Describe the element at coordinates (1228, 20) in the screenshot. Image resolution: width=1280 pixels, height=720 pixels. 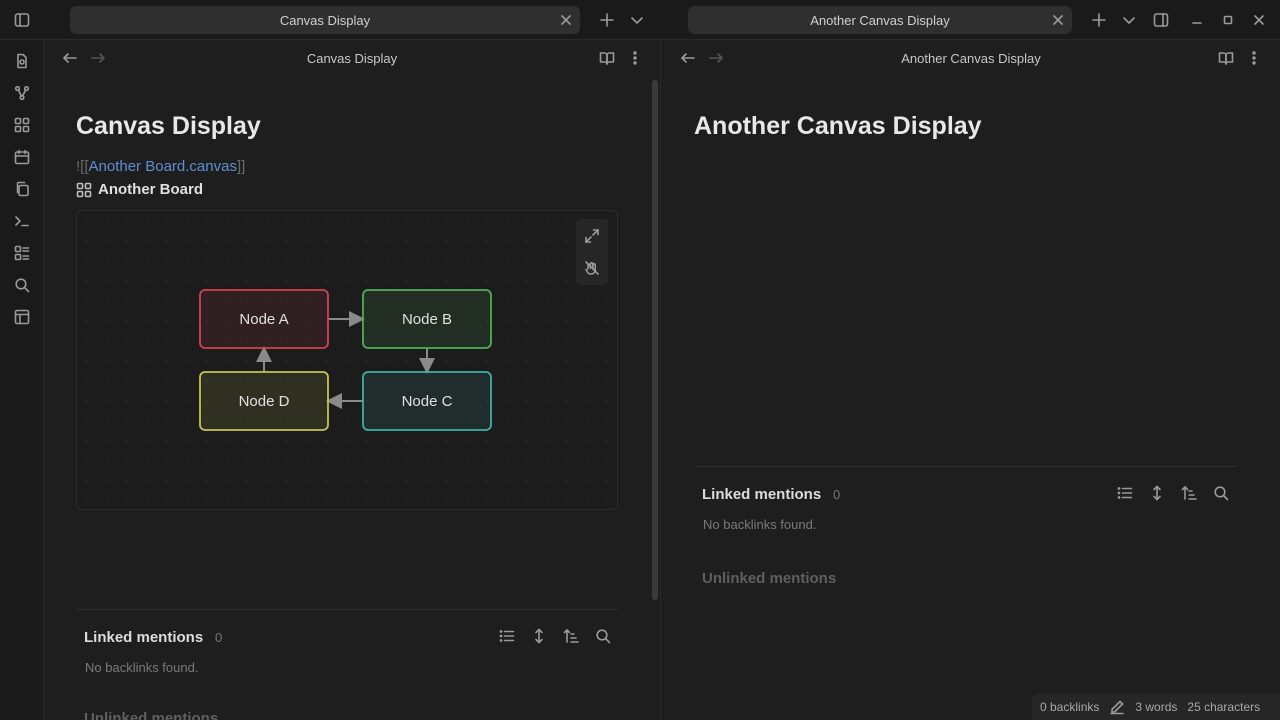
I see `maximize-icon` at that location.